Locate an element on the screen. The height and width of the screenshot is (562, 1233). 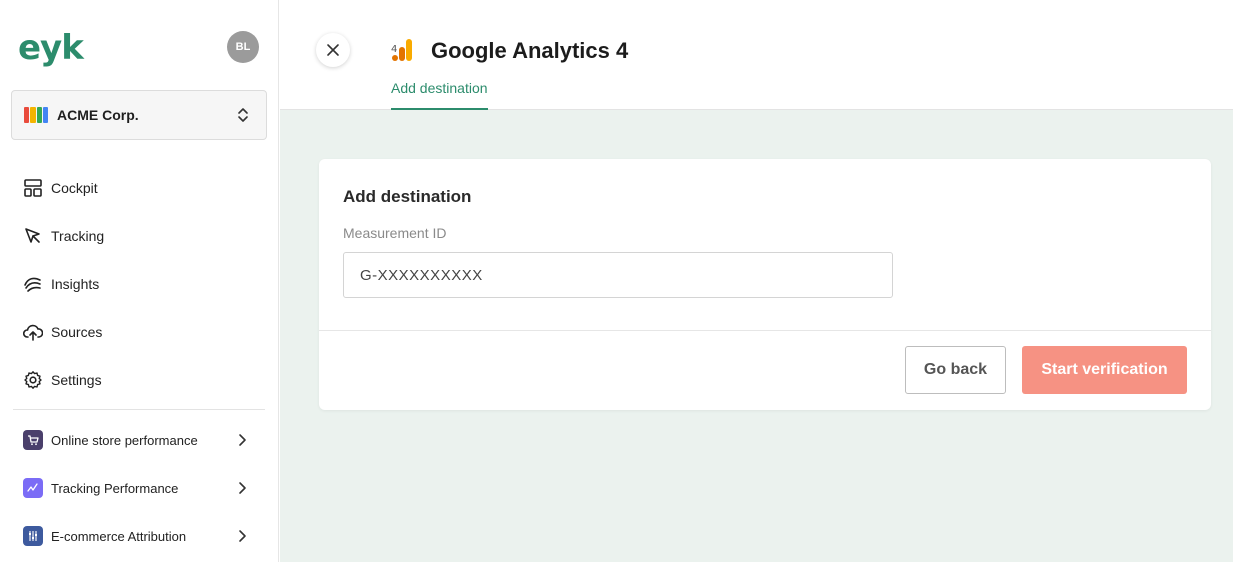
nav-item-settings: Settings is located at coordinates (139, 380).